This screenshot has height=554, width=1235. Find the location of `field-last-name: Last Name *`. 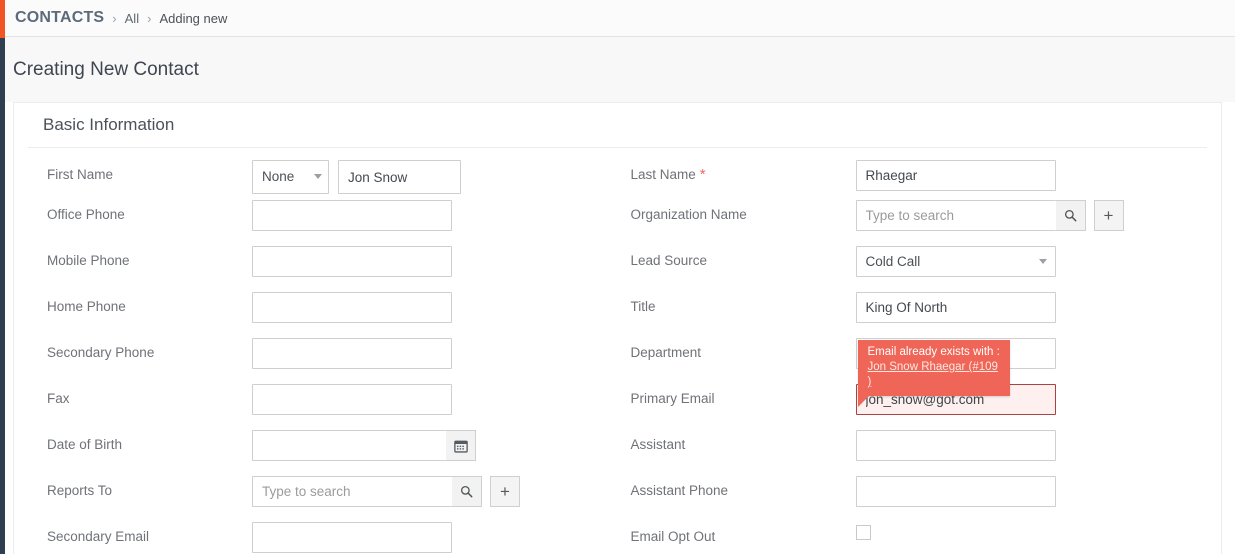

field-last-name: Last Name * is located at coordinates (920, 175).